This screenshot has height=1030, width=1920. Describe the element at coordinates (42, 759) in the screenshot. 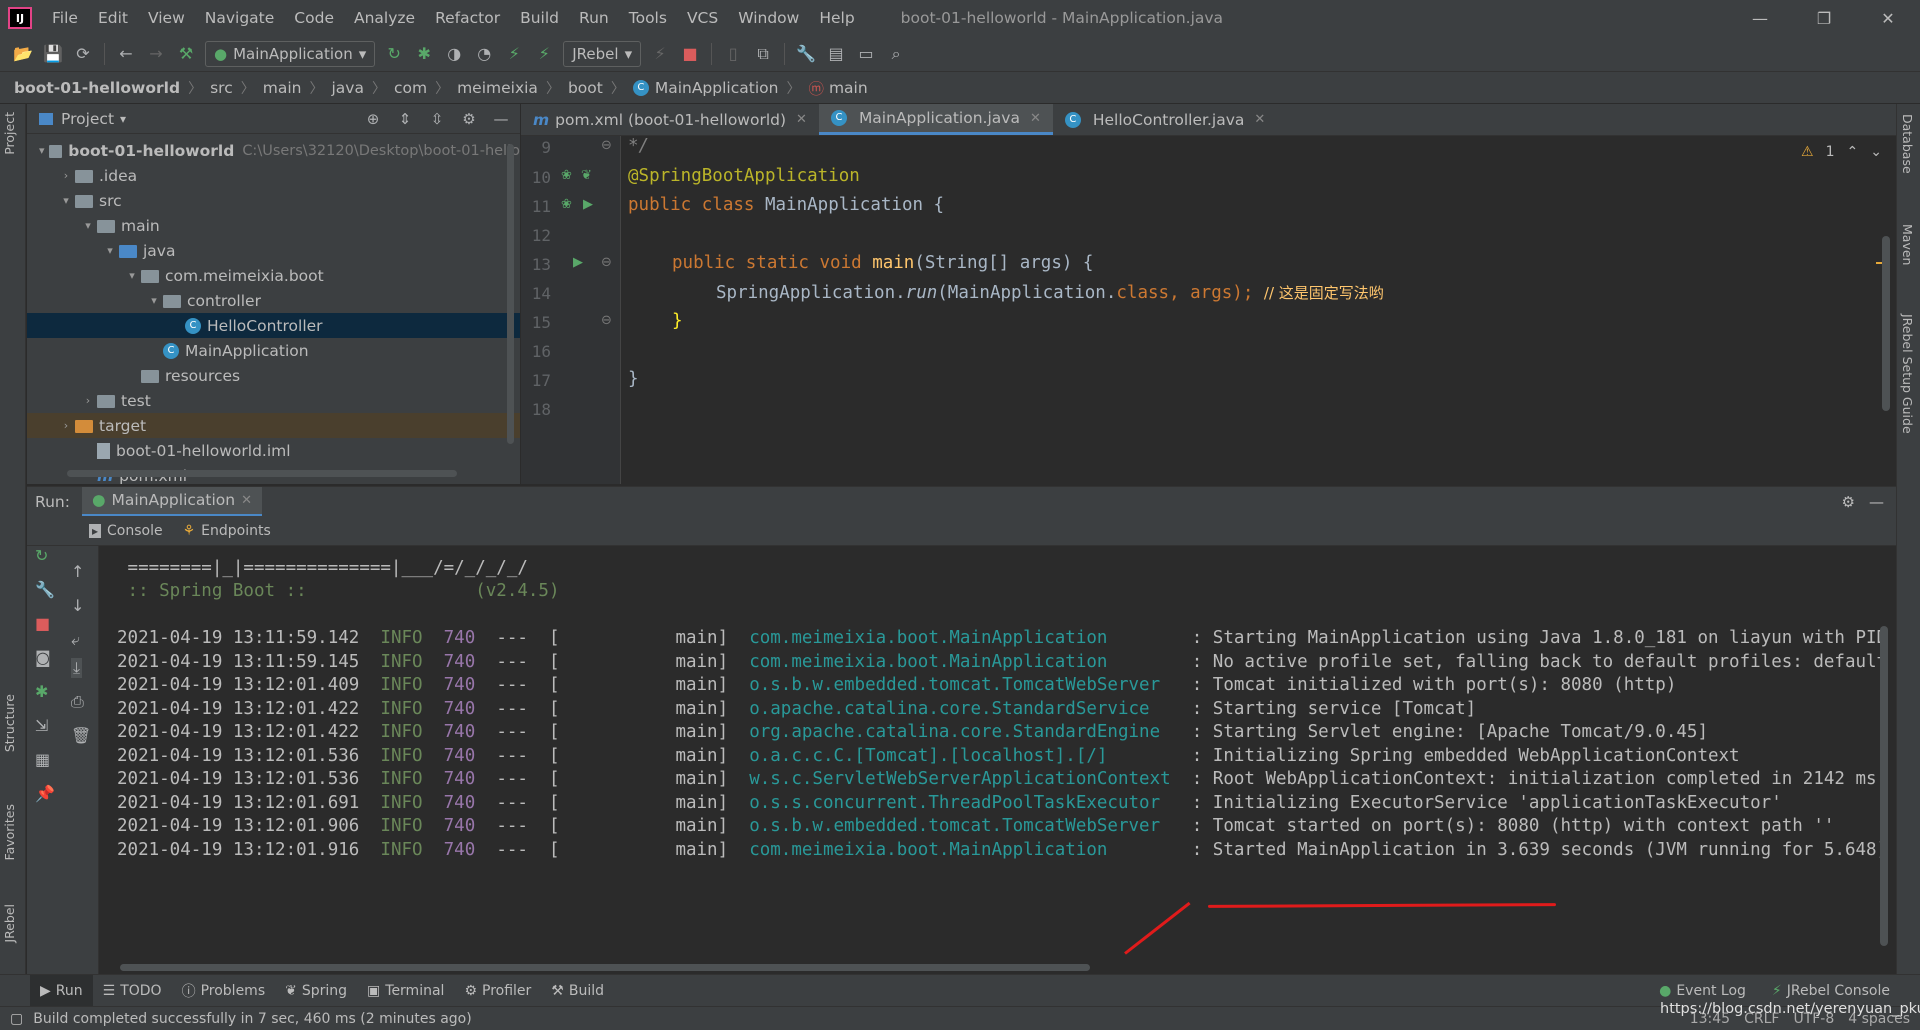

I see `layout-icon: ▦` at that location.